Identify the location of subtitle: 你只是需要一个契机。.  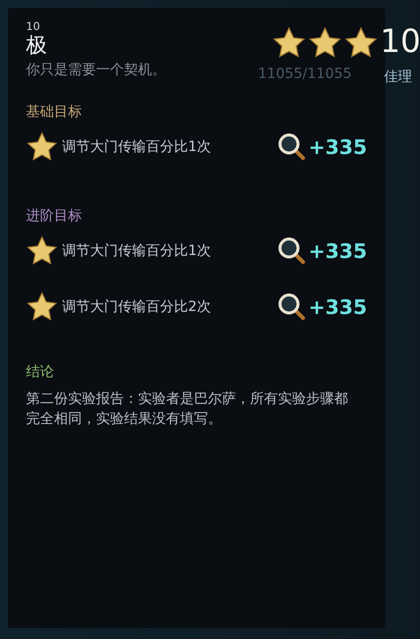
(96, 70).